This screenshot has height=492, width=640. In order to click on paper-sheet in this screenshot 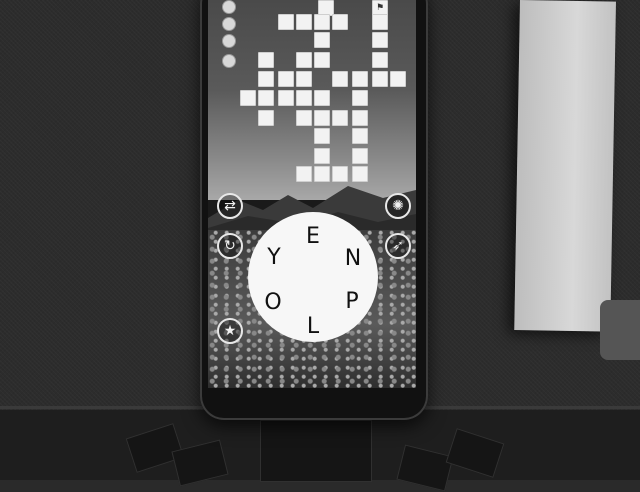, I will do `click(565, 166)`.